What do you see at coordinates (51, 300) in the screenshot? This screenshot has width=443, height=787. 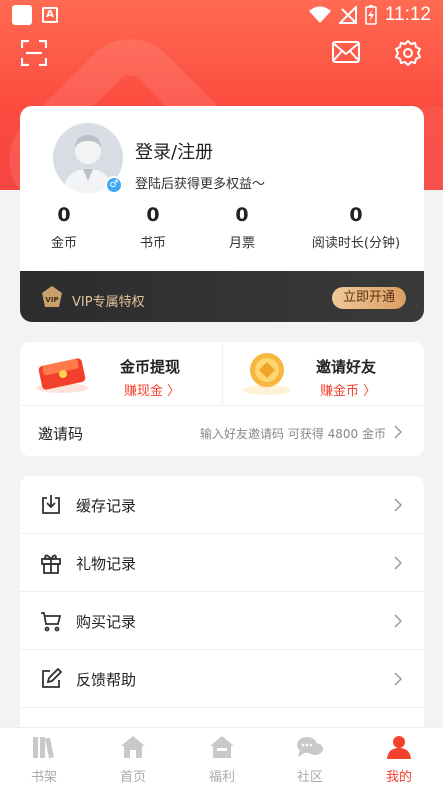 I see `svg-text: VIP` at bounding box center [51, 300].